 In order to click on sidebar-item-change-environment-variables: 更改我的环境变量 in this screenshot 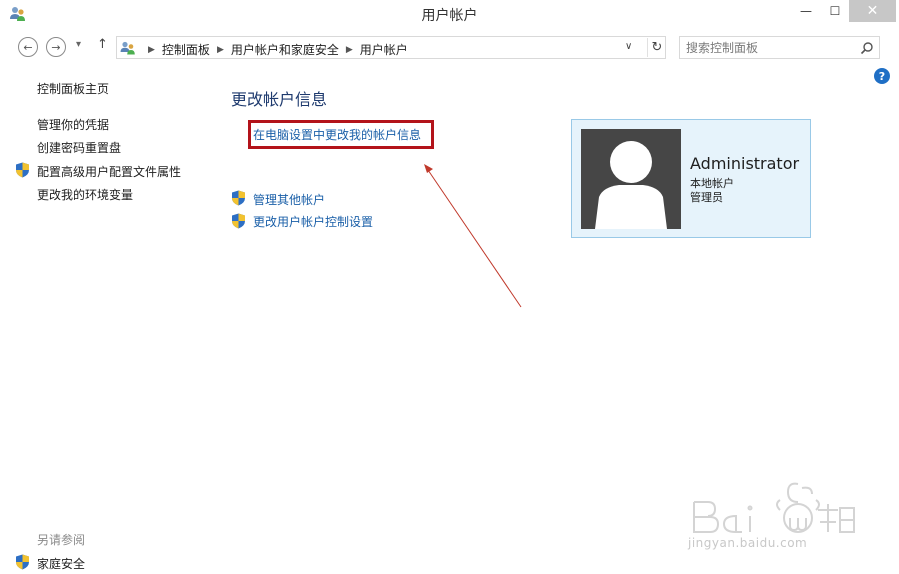, I will do `click(85, 194)`.